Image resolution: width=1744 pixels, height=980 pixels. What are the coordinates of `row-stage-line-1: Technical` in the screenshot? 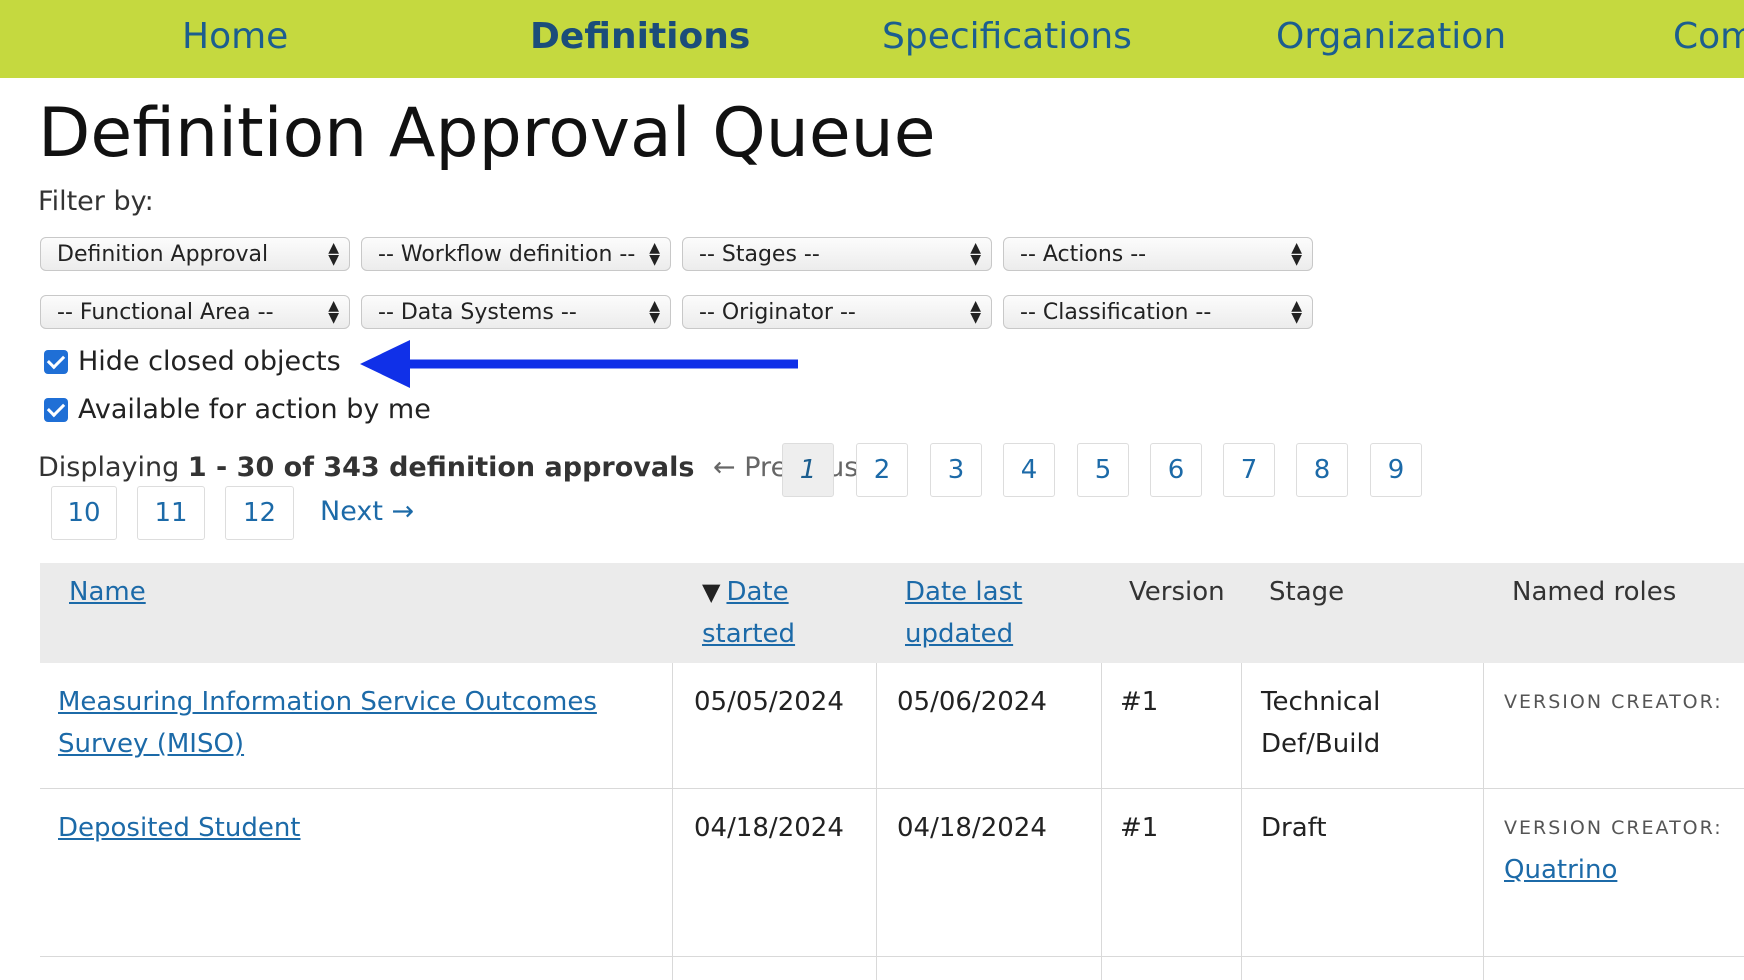 It's located at (1321, 702).